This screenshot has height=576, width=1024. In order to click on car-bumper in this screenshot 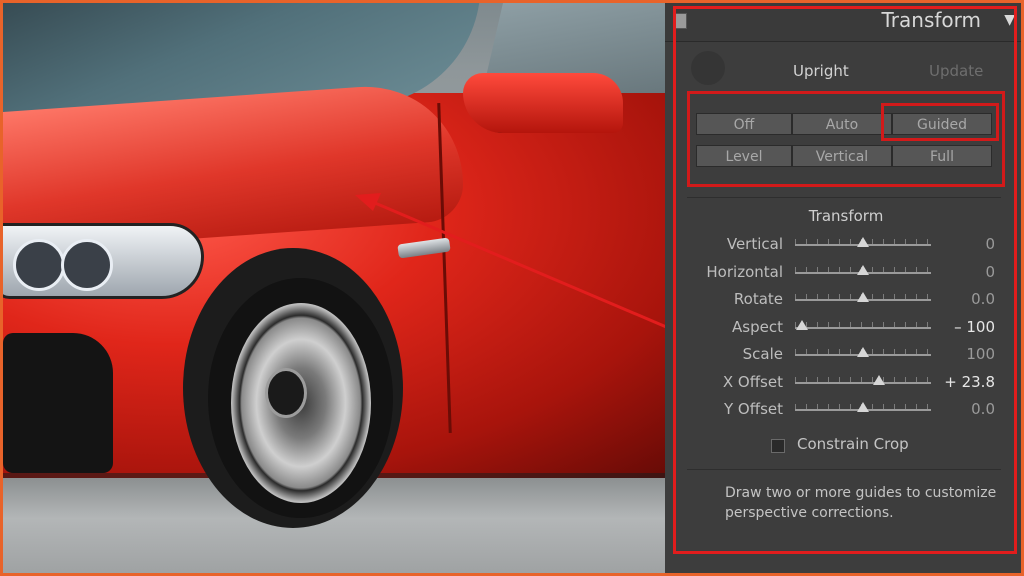, I will do `click(58, 403)`.